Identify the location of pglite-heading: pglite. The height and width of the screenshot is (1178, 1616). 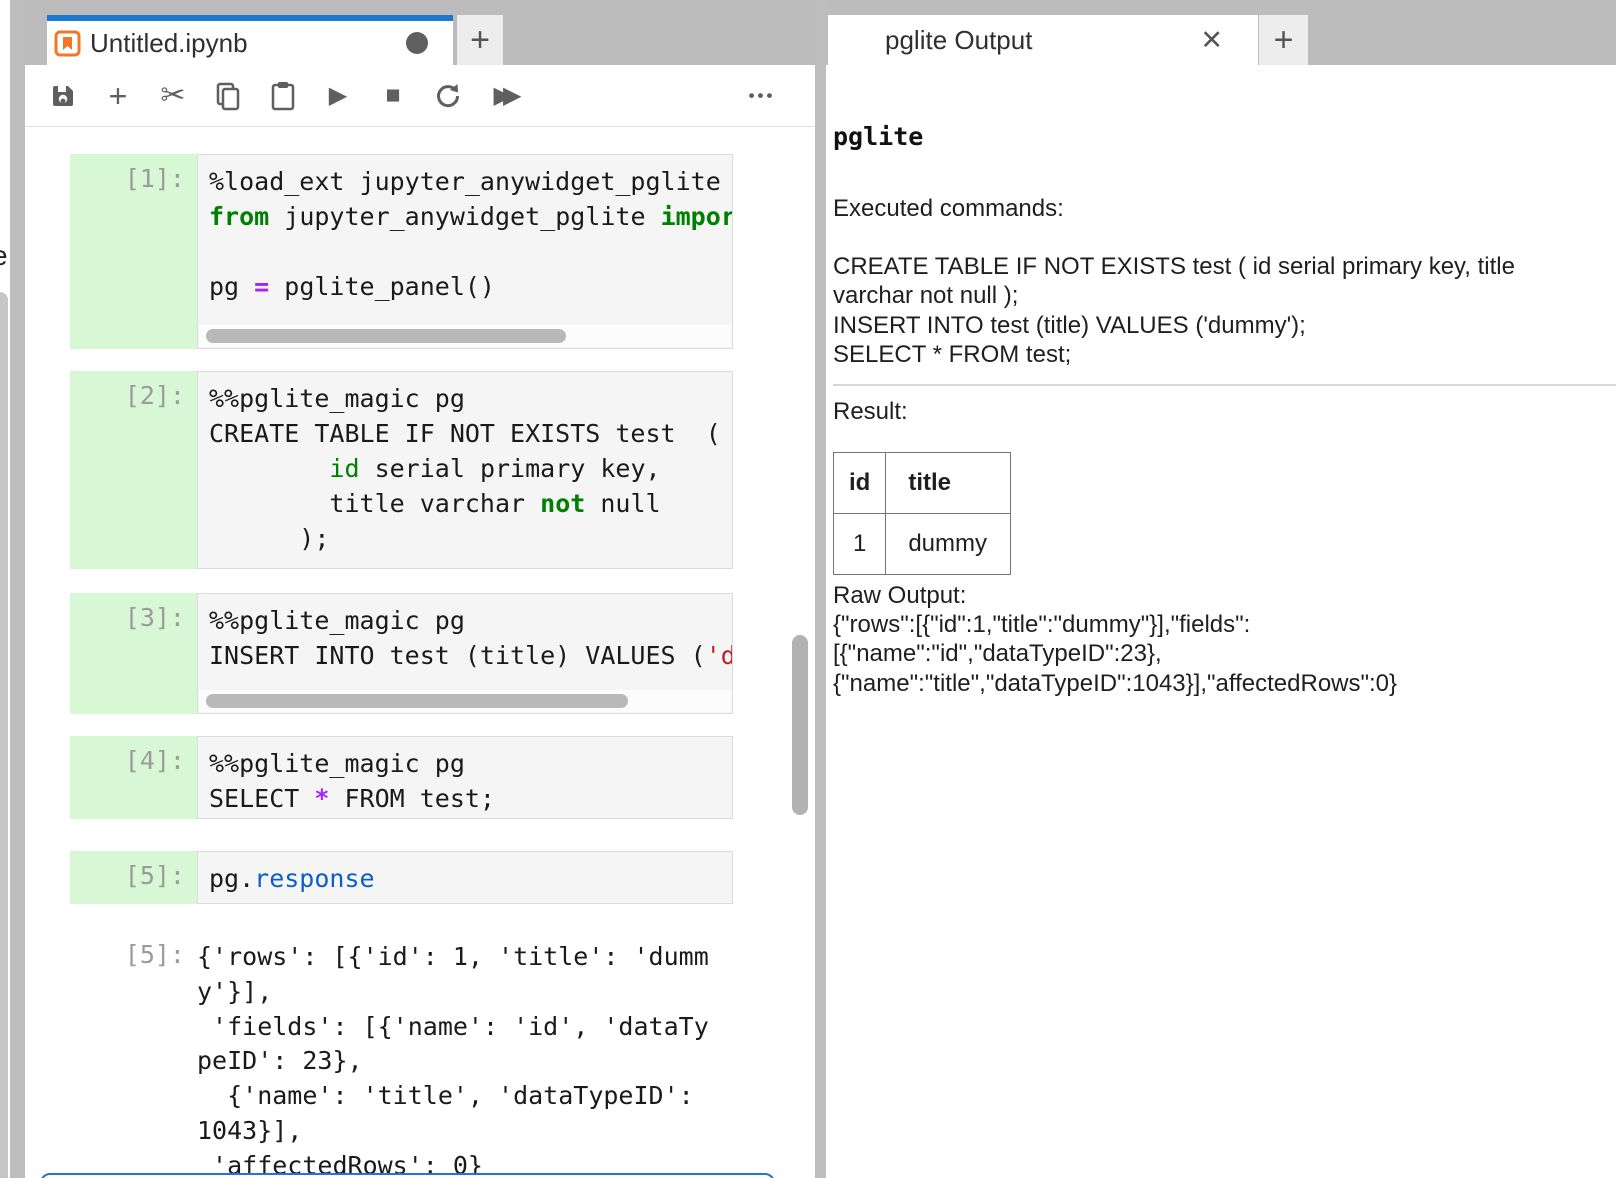
(878, 136).